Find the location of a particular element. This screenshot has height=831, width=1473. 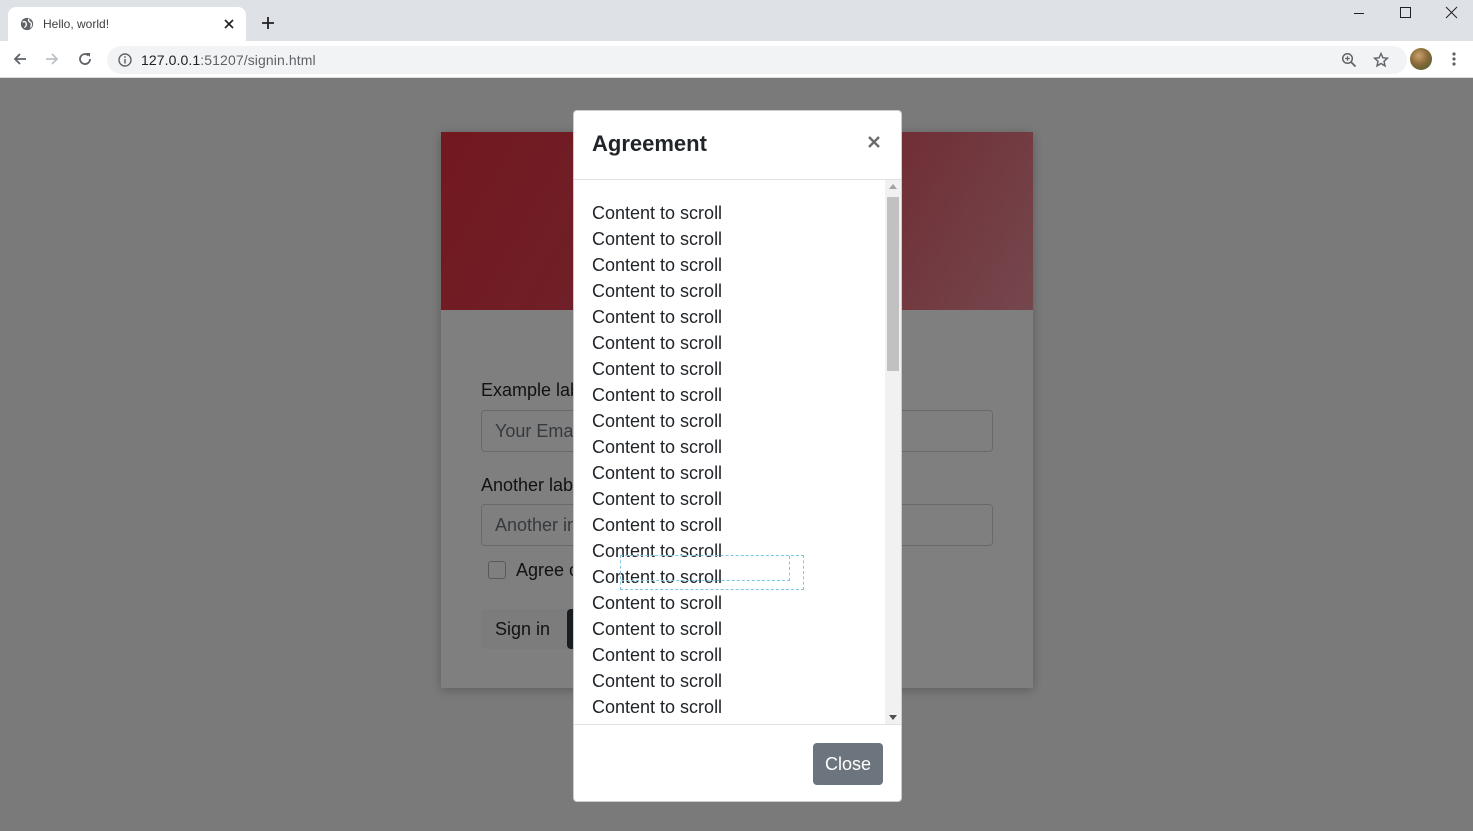

tab-title: Hello, world! is located at coordinates (76, 24).